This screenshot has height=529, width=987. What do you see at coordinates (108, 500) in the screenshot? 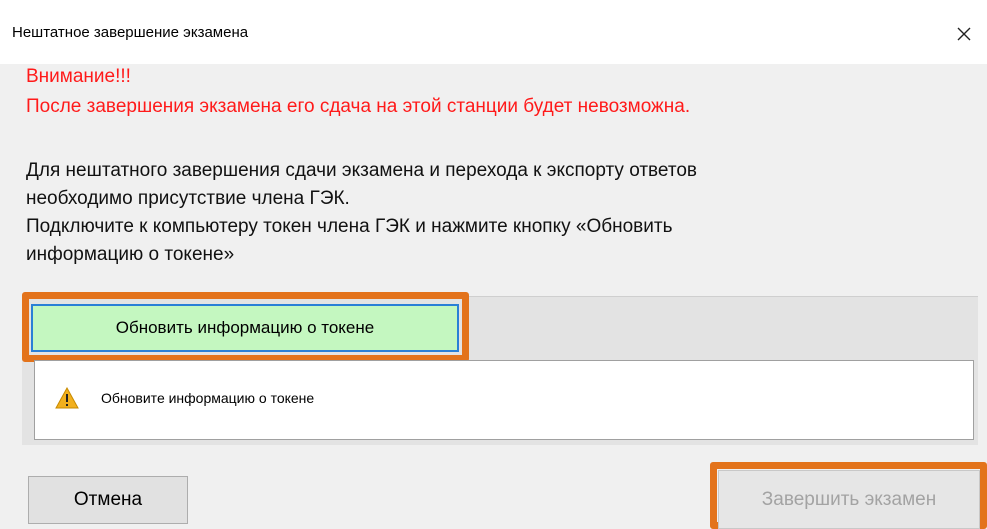
I see `cancel-button: Отмена` at bounding box center [108, 500].